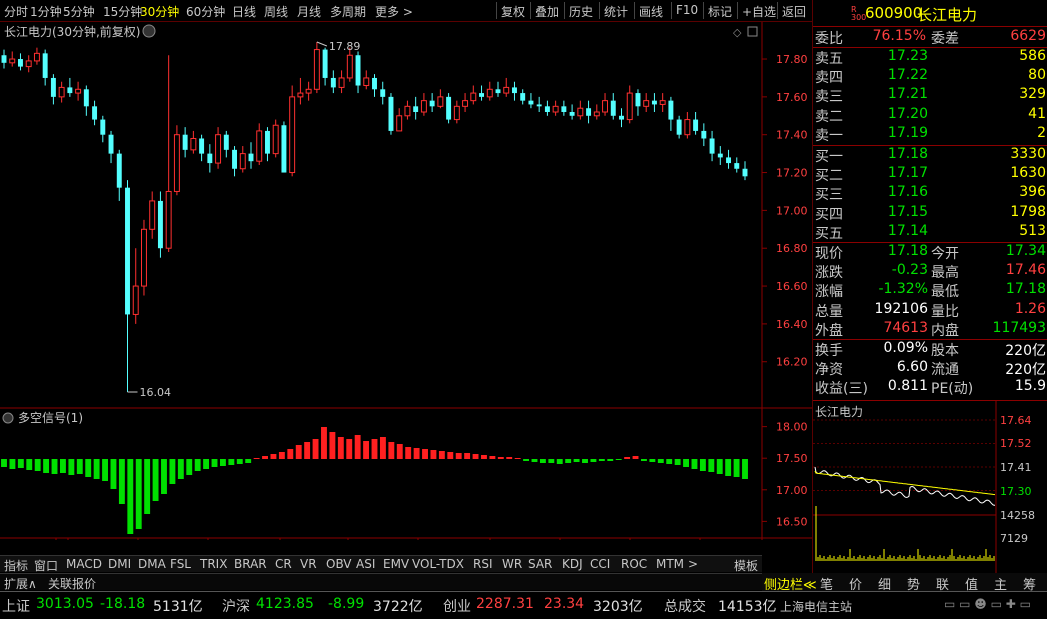  What do you see at coordinates (308, 564) in the screenshot?
I see `indicator-tab: VR` at bounding box center [308, 564].